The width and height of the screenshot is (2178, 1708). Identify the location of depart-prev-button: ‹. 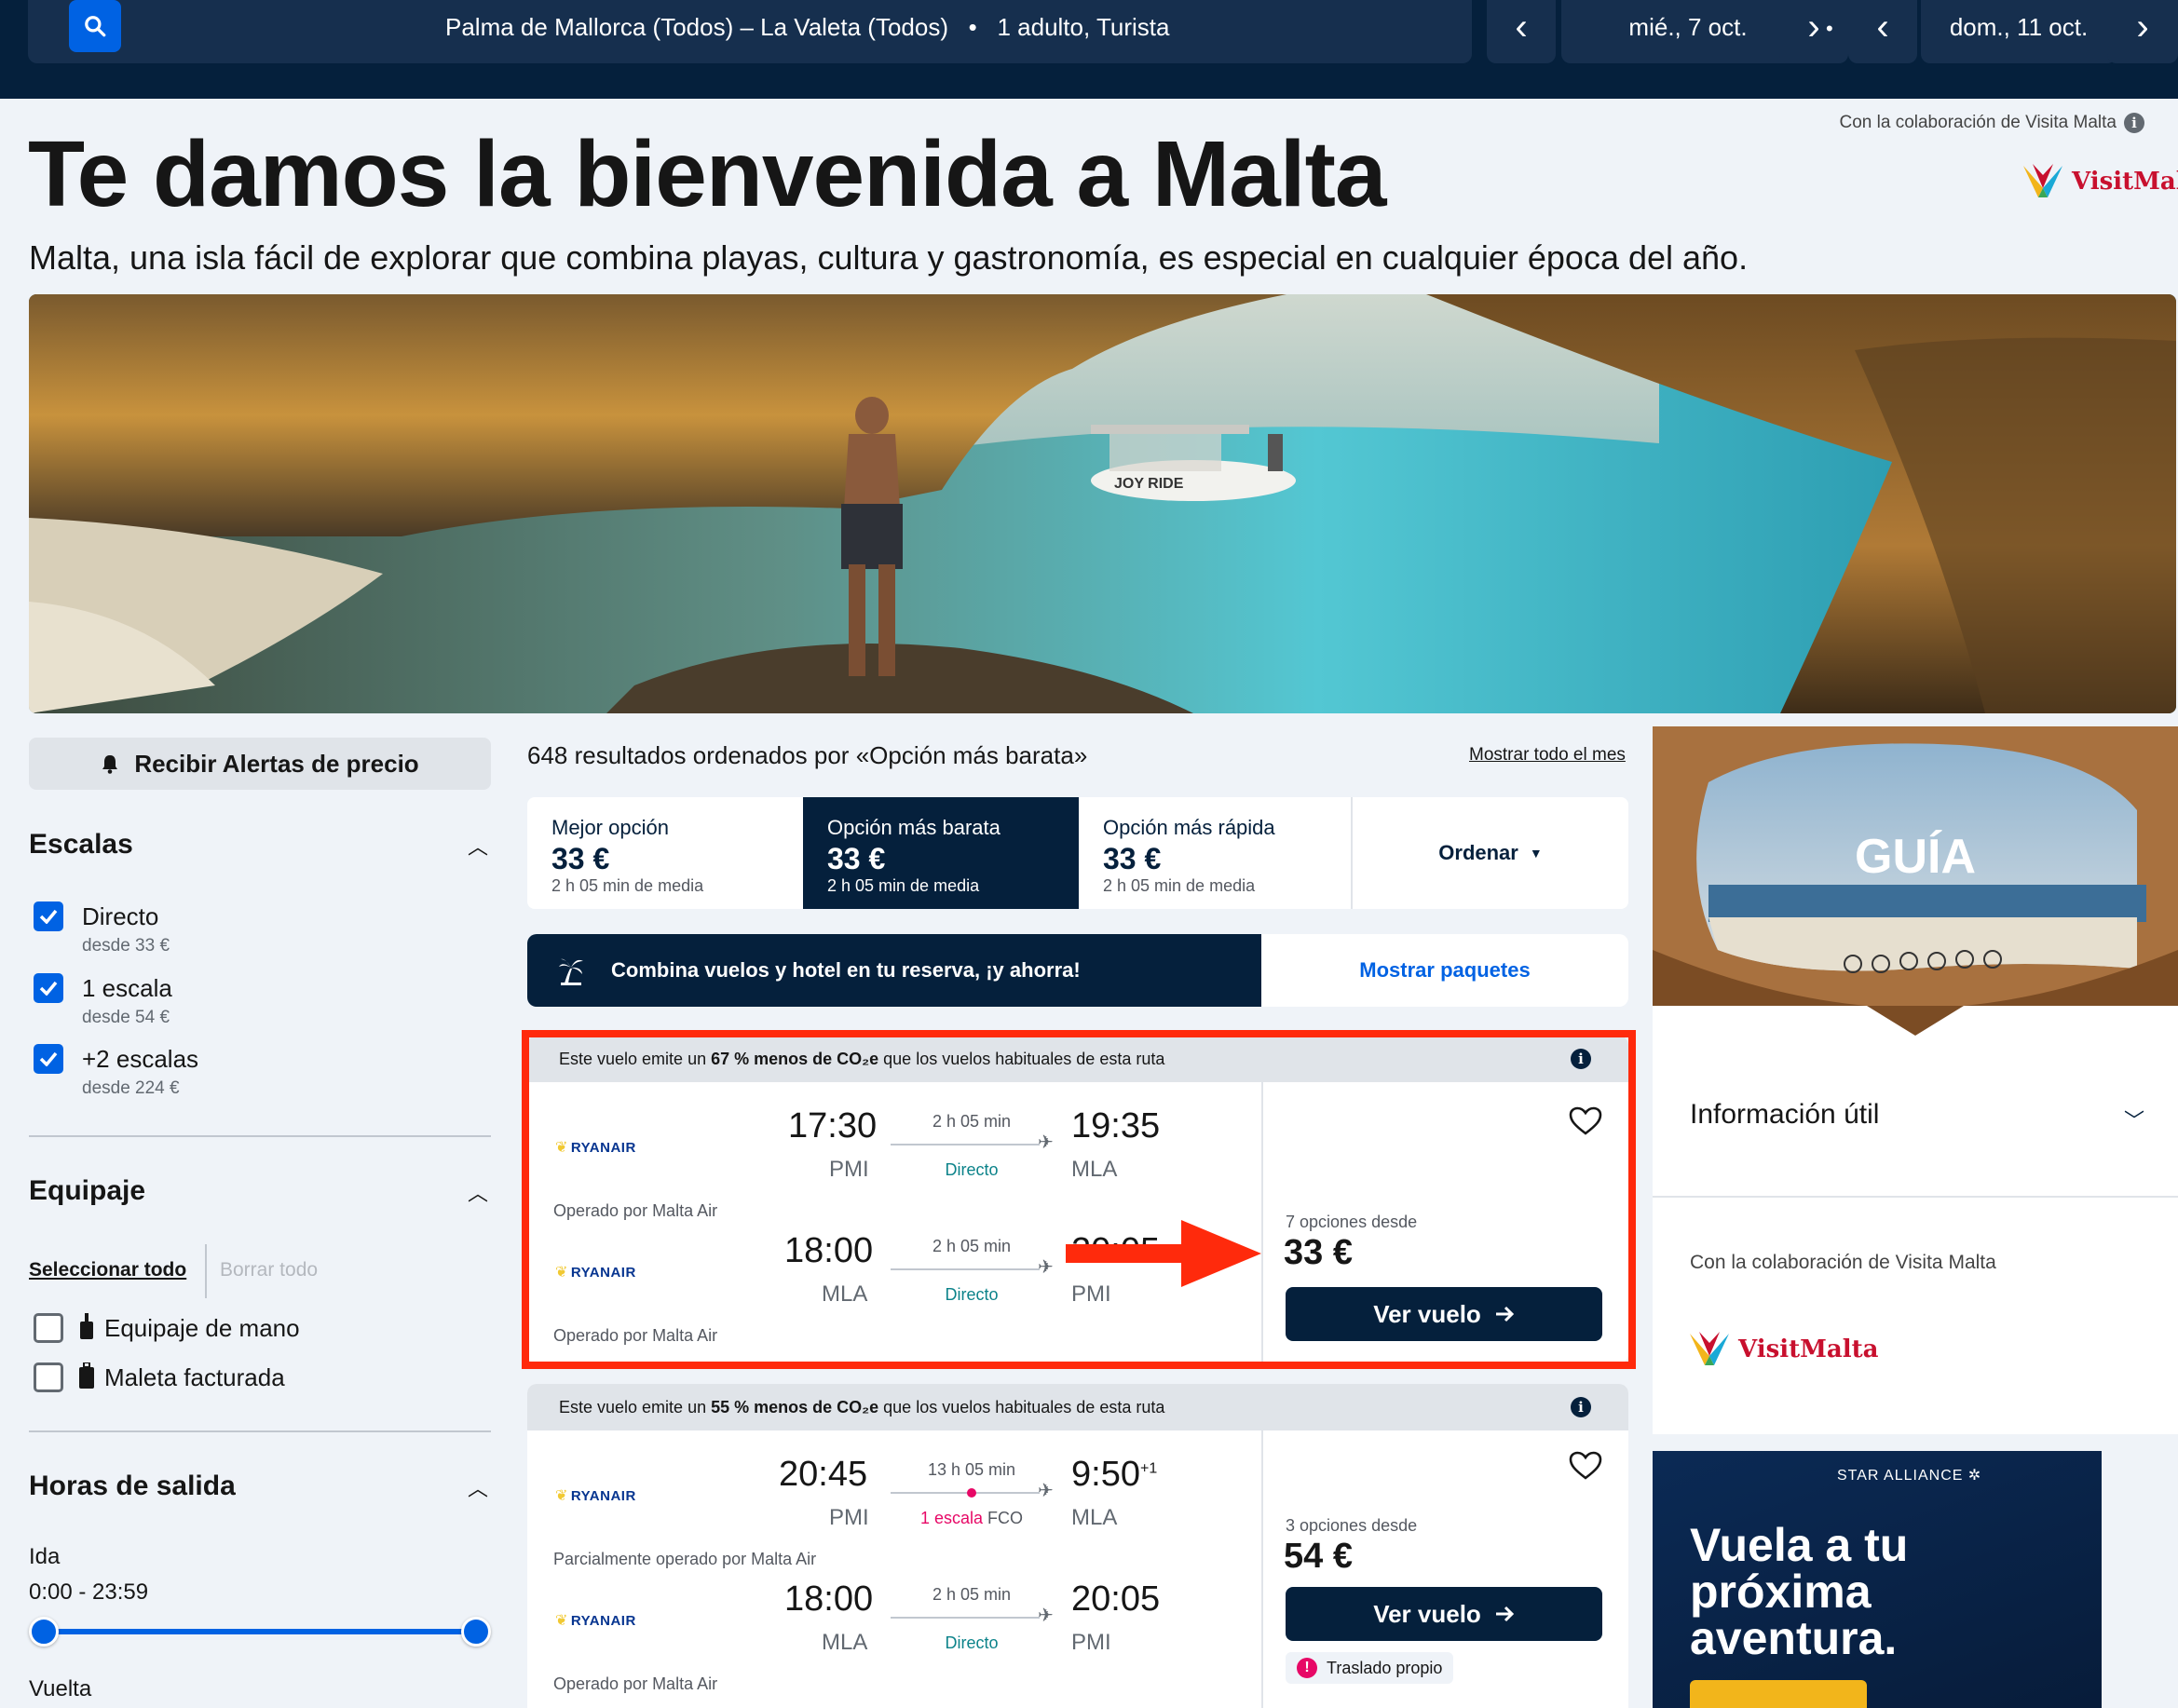
(1521, 31).